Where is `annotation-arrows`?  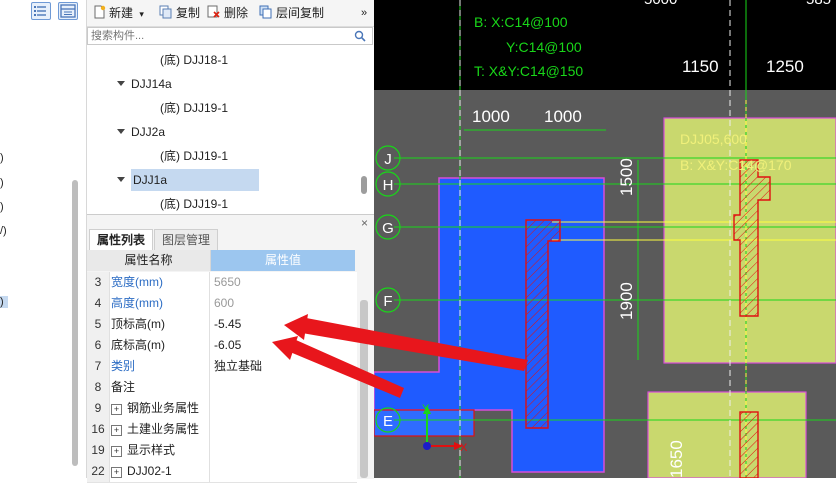
annotation-arrows is located at coordinates (400, 356).